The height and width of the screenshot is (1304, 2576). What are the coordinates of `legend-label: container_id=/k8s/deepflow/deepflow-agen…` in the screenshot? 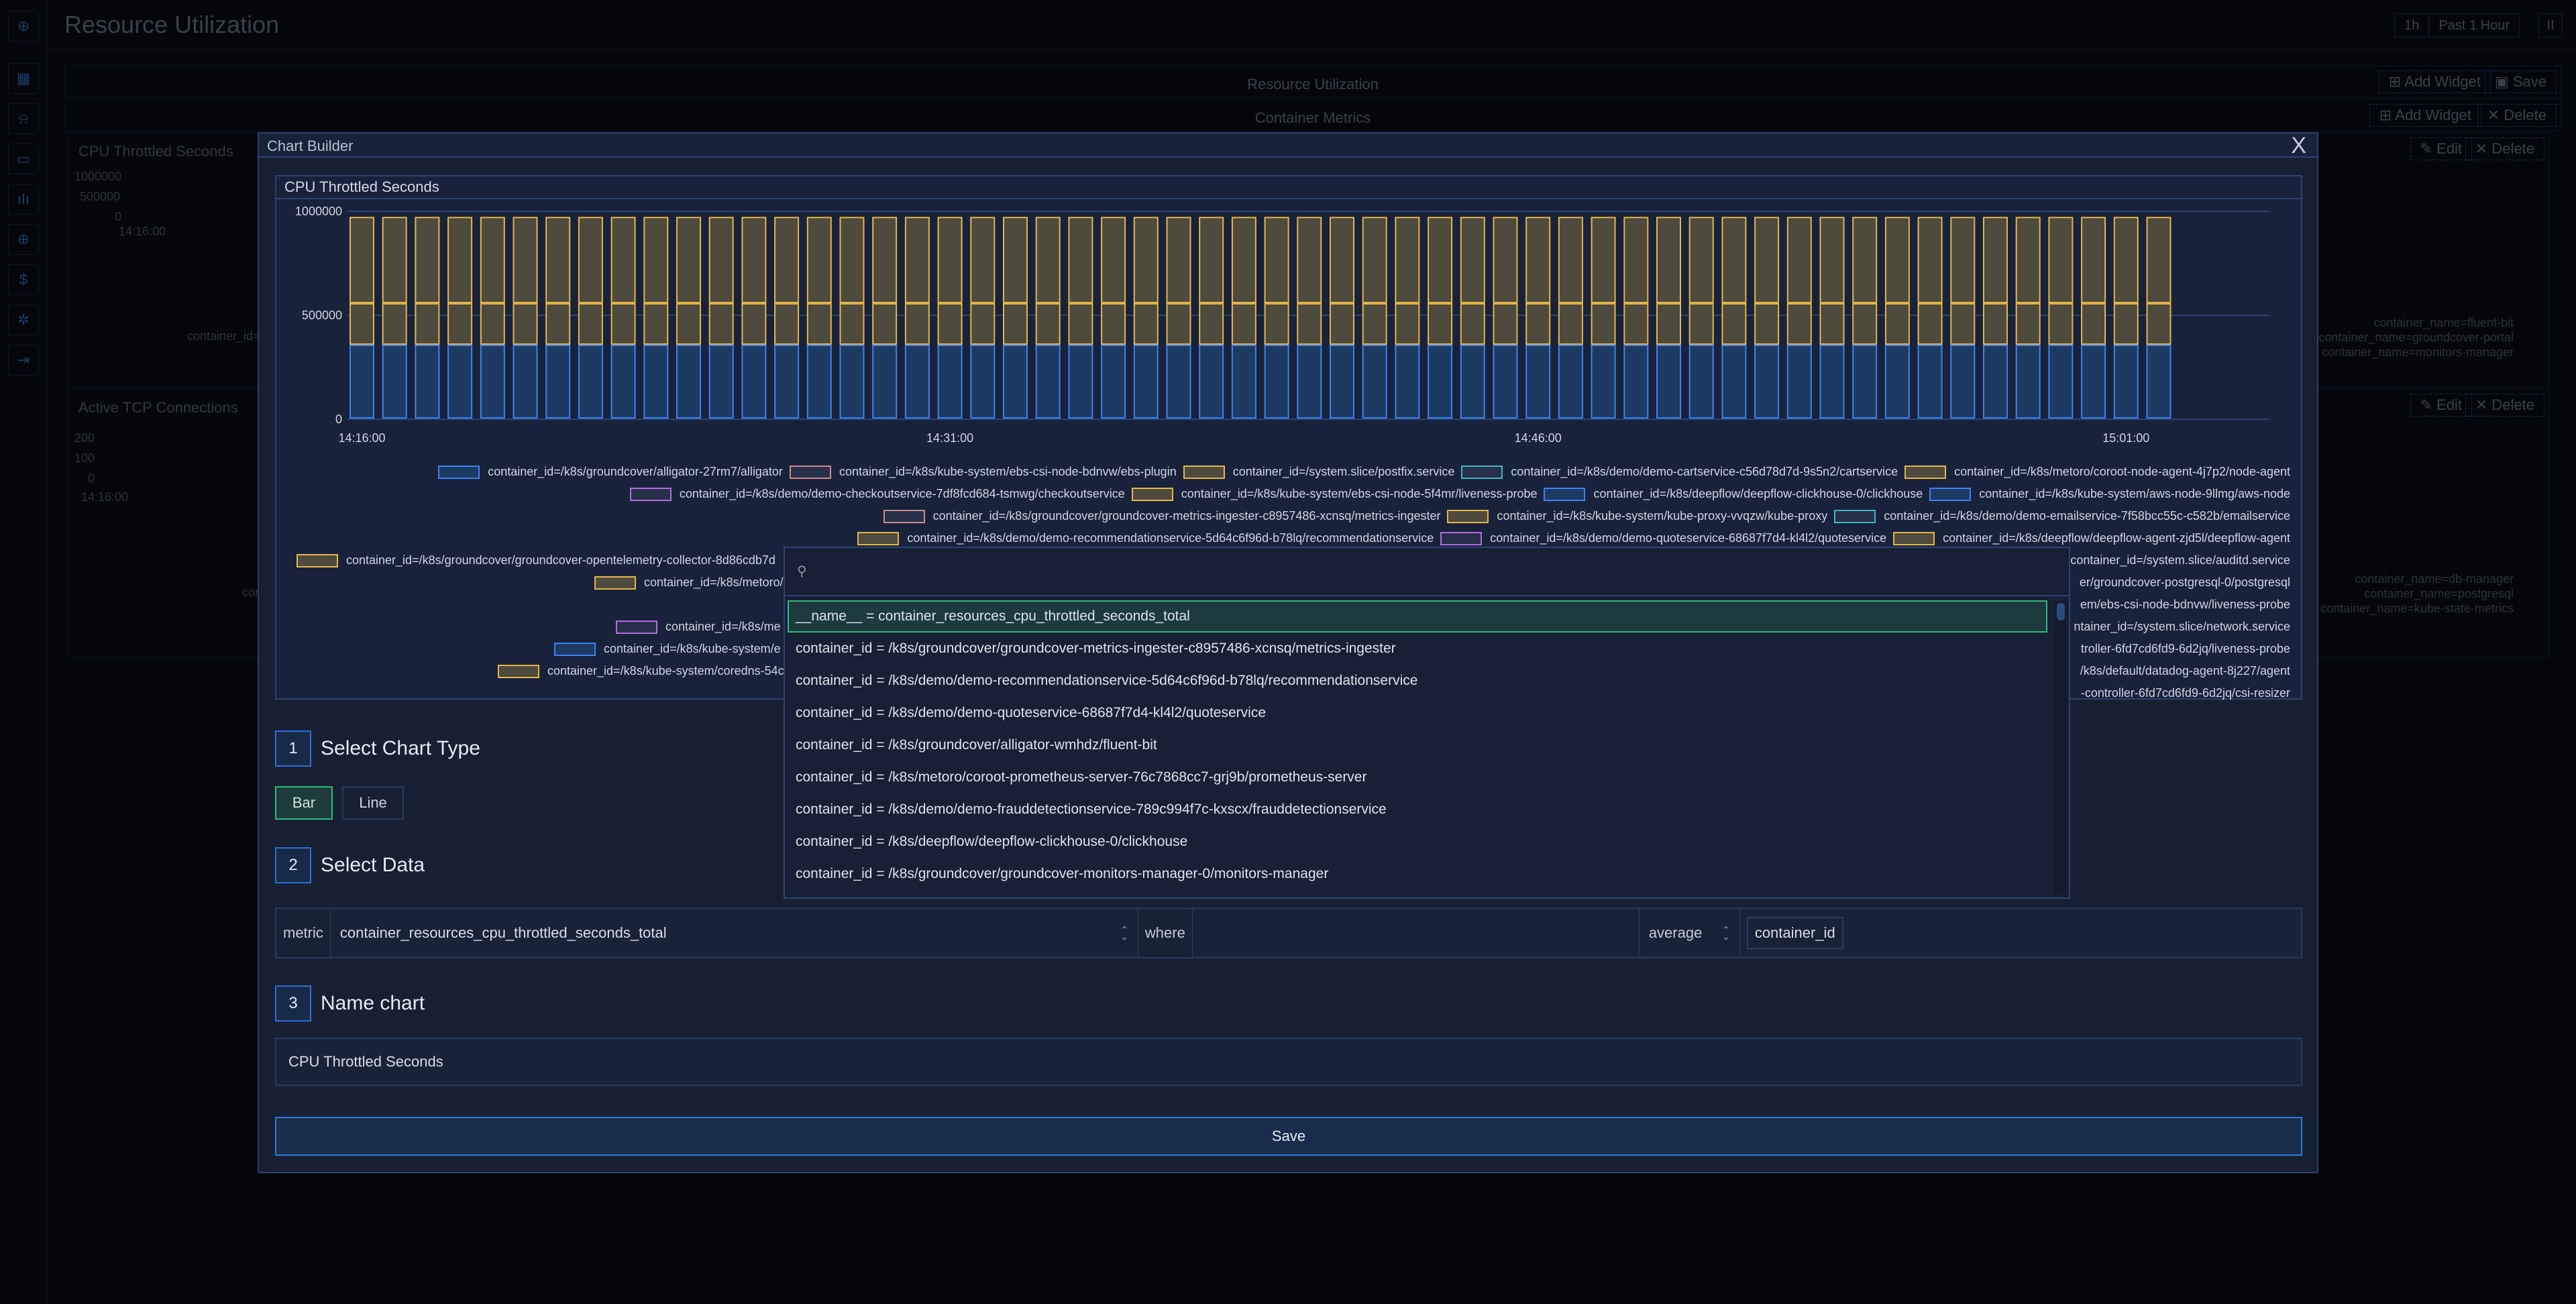 It's located at (2116, 538).